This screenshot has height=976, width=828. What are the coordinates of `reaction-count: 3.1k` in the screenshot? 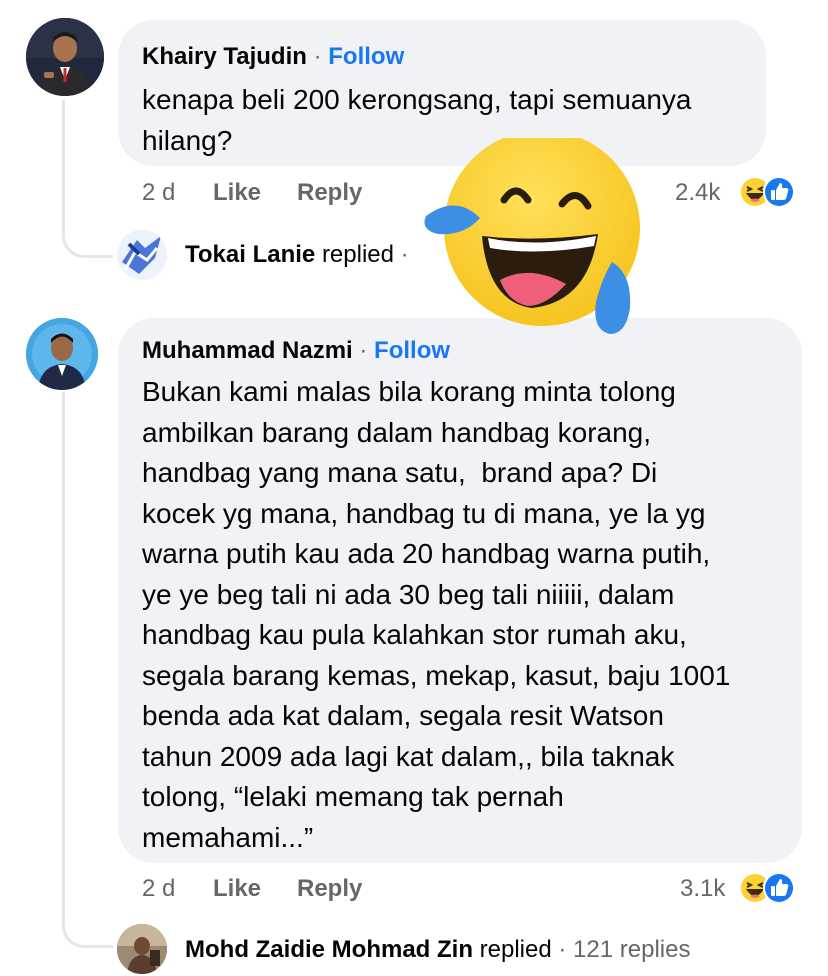 It's located at (702, 889).